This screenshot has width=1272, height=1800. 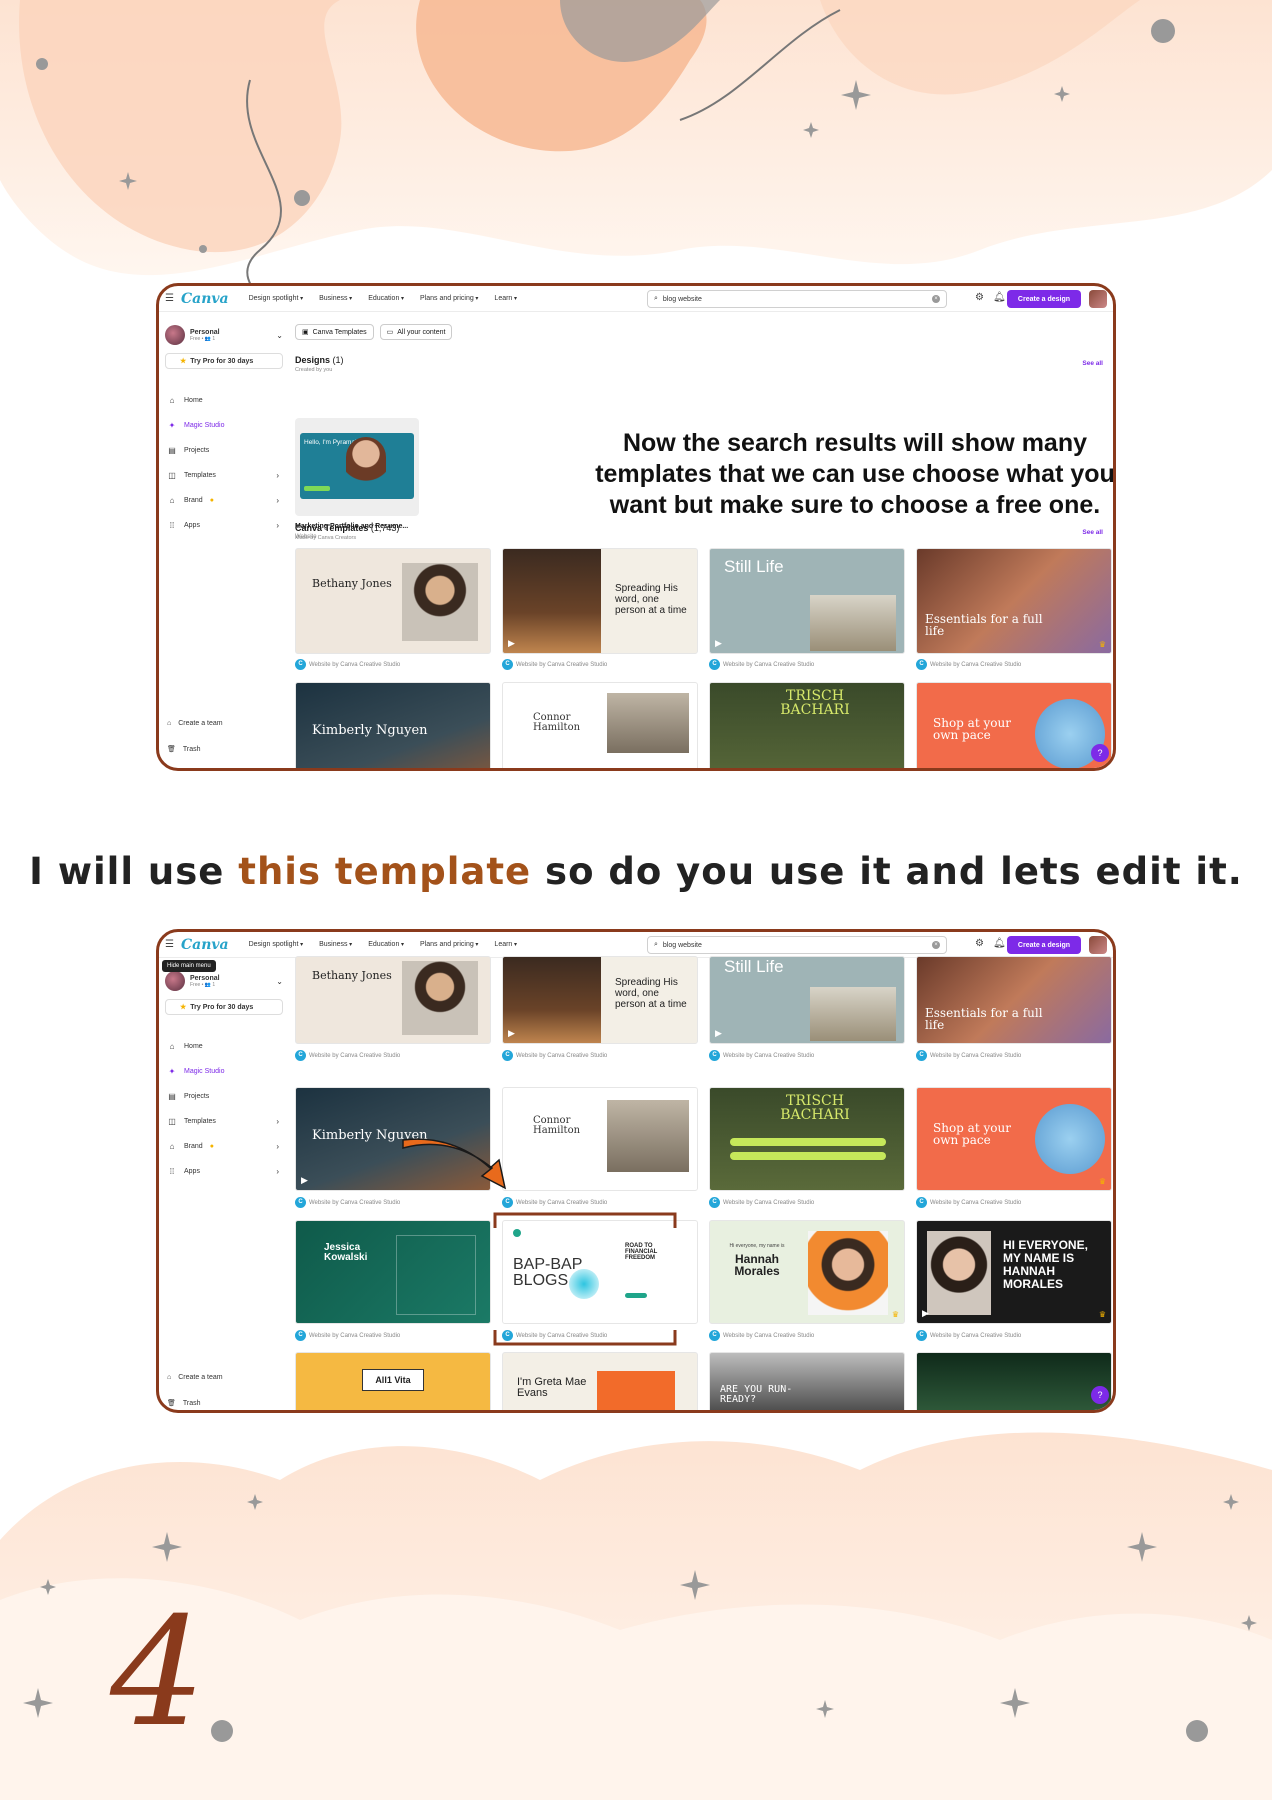 What do you see at coordinates (357, 467) in the screenshot?
I see `design-card: Hello, I'm Pyramaka` at bounding box center [357, 467].